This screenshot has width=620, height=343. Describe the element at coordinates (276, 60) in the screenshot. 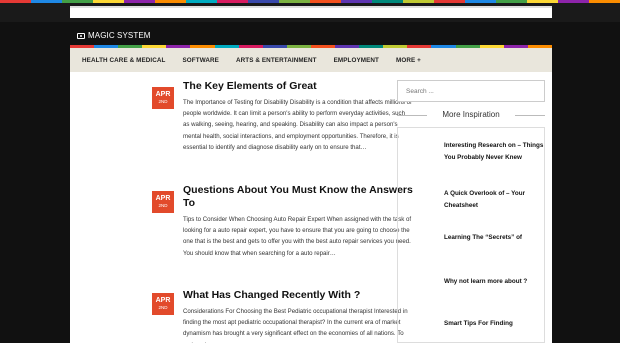

I see `nav-item-arts: ARTS & ENTERTAINMENT` at that location.